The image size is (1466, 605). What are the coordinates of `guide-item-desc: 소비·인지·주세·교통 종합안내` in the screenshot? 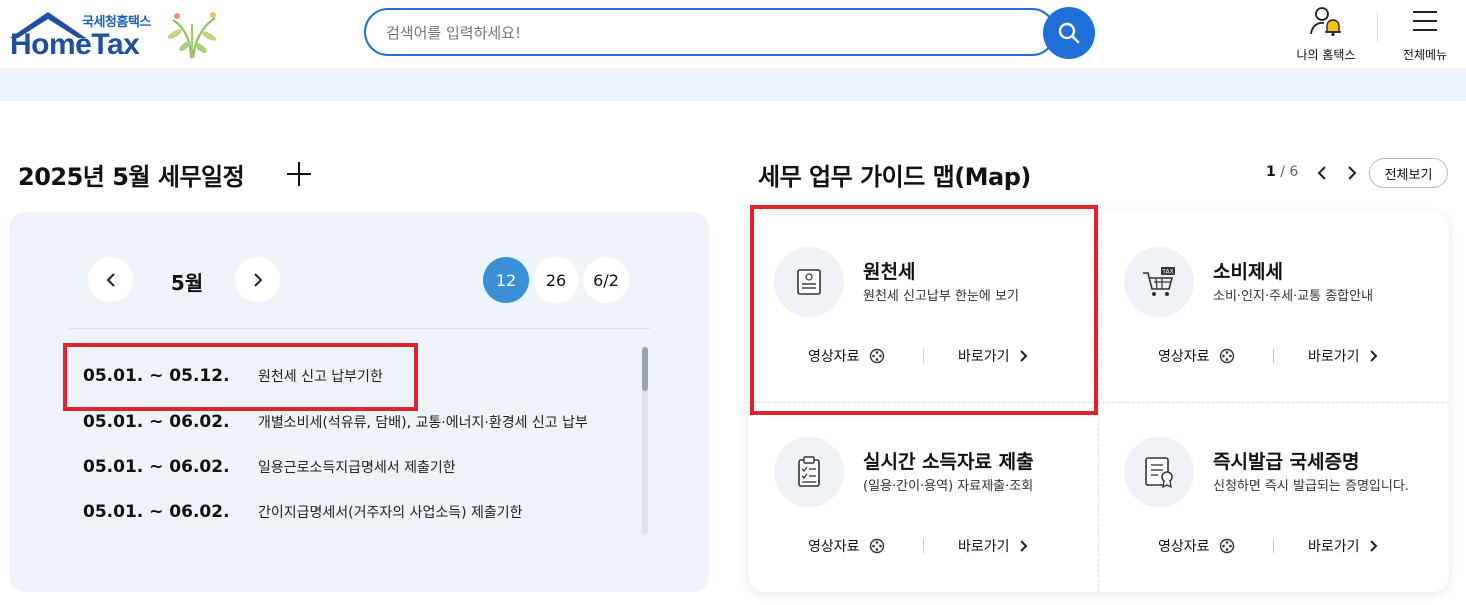 It's located at (1293, 296).